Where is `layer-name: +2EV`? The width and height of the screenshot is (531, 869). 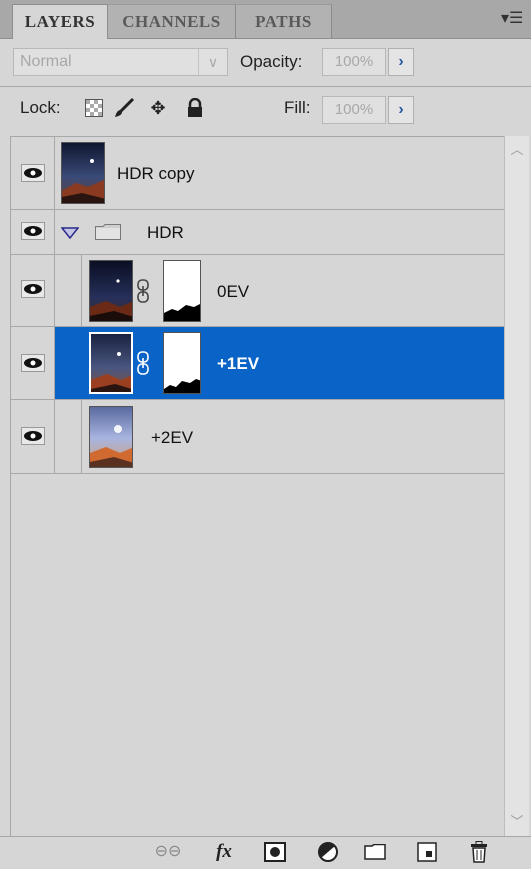 layer-name: +2EV is located at coordinates (172, 437).